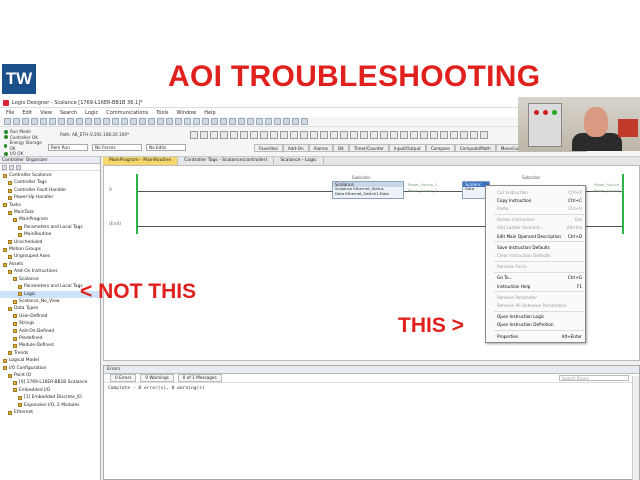  Describe the element at coordinates (209, 113) in the screenshot. I see `menu-help: Help` at that location.